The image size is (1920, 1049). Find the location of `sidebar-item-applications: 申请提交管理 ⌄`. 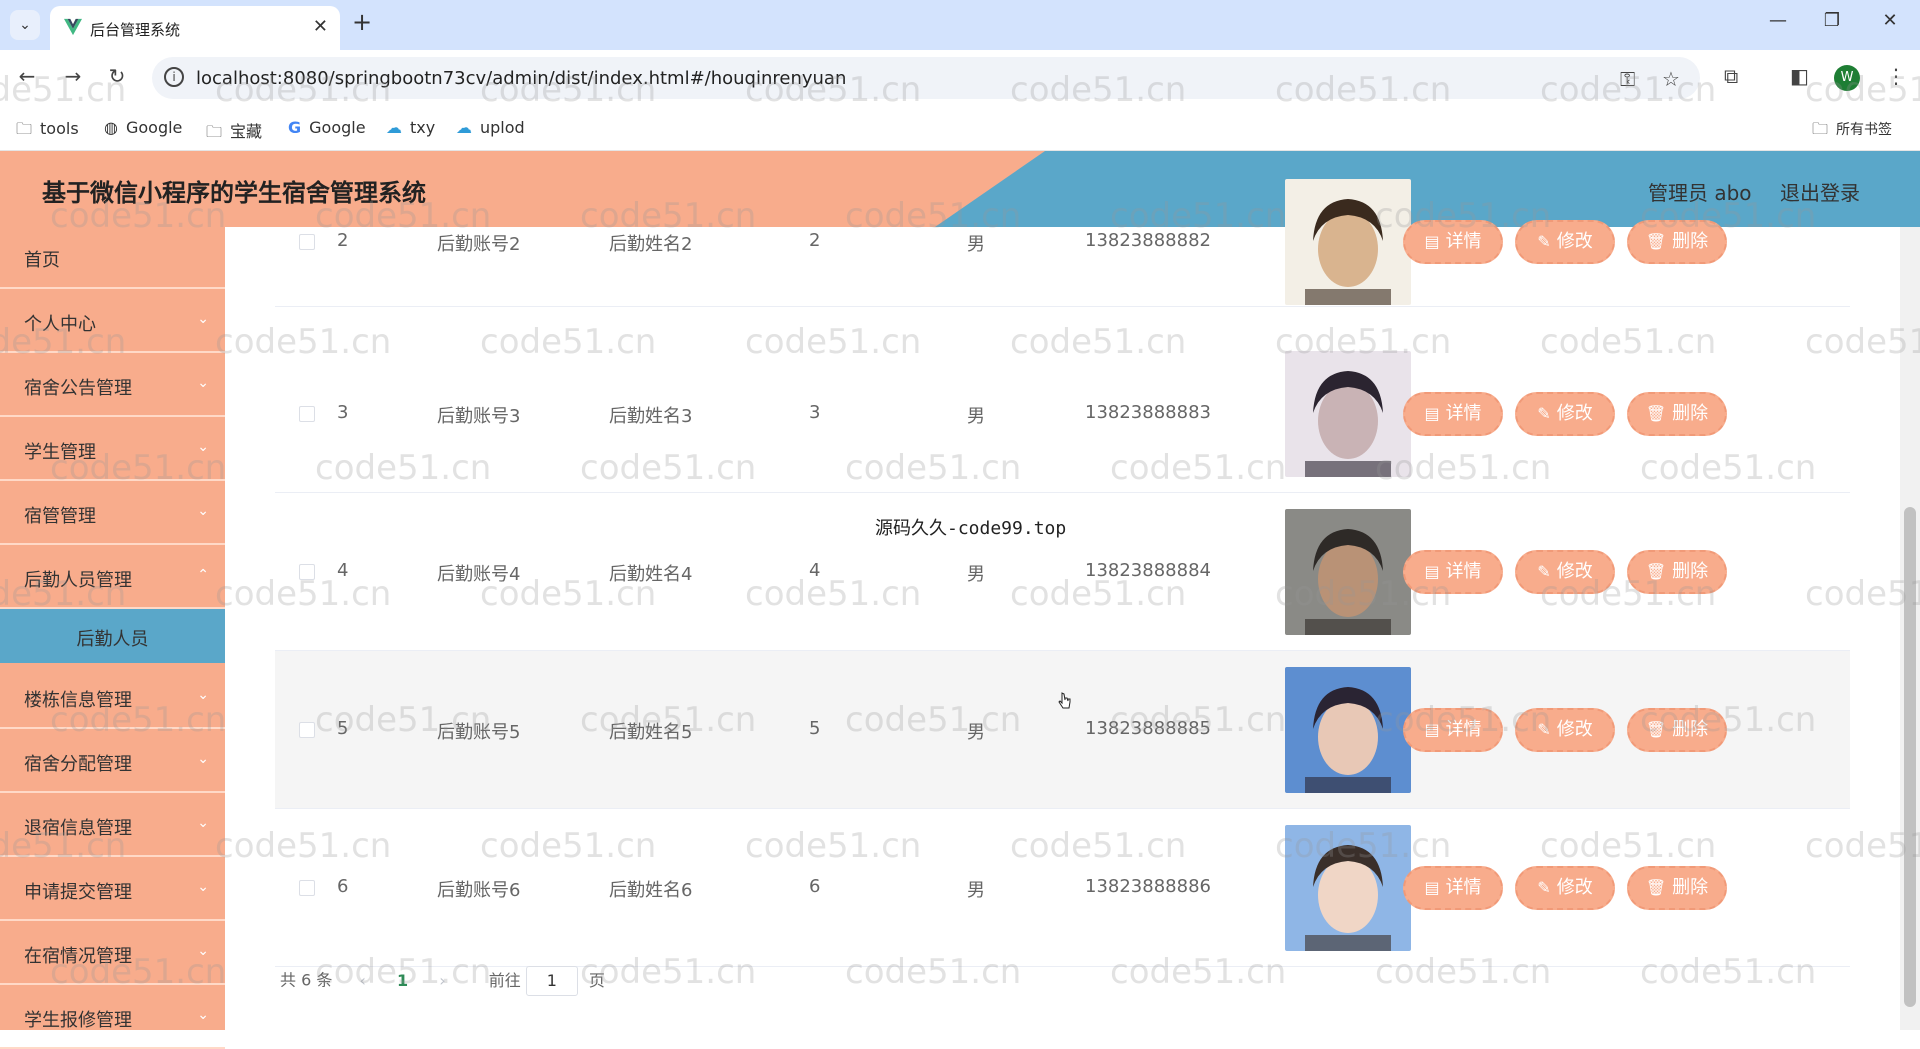

sidebar-item-applications: 申请提交管理 ⌄ is located at coordinates (112, 890).